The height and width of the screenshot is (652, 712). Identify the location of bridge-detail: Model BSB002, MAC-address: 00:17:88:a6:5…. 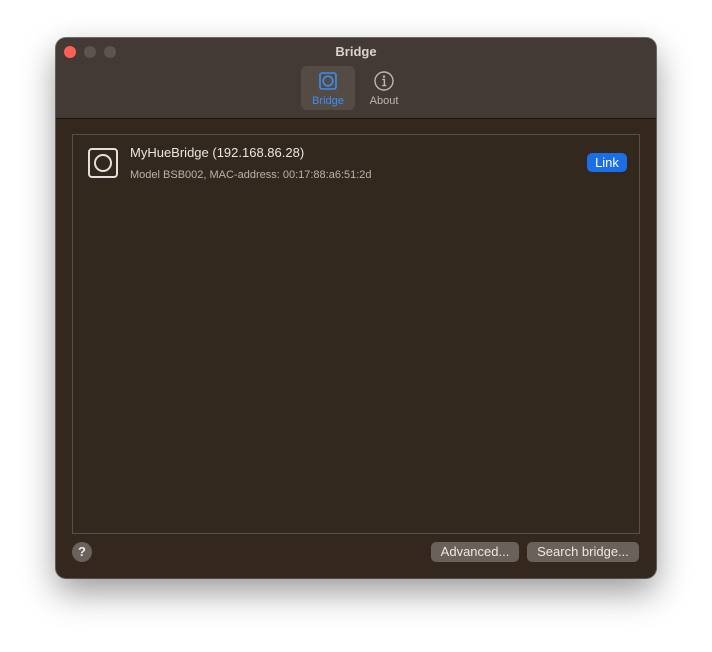
(251, 175).